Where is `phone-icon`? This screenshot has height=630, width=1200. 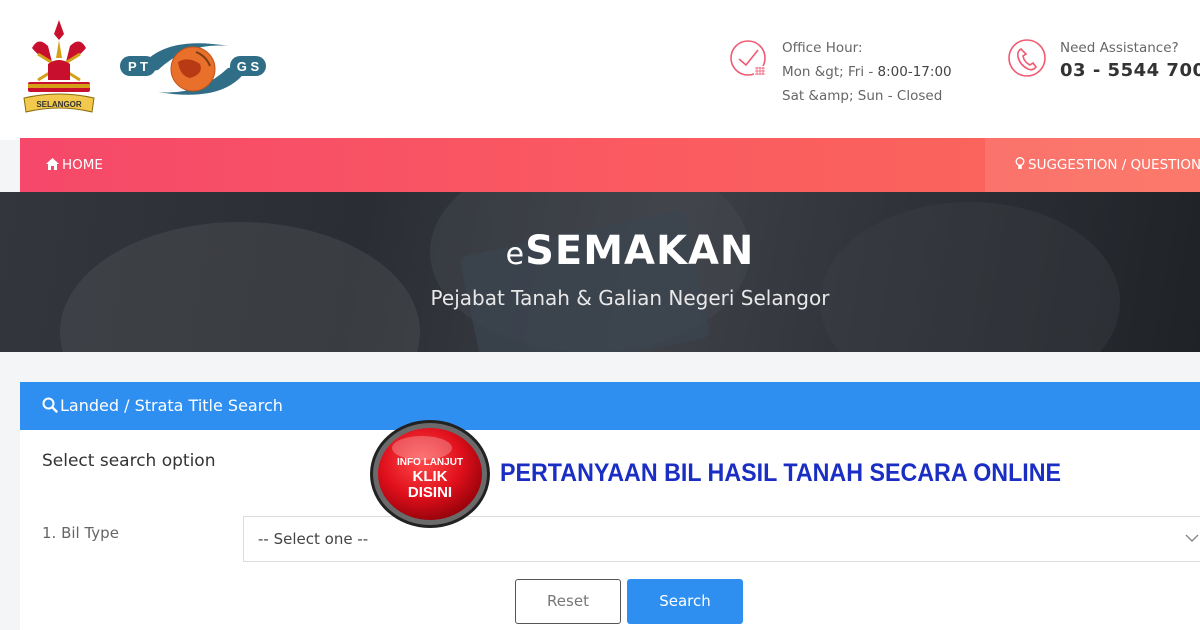 phone-icon is located at coordinates (1027, 58).